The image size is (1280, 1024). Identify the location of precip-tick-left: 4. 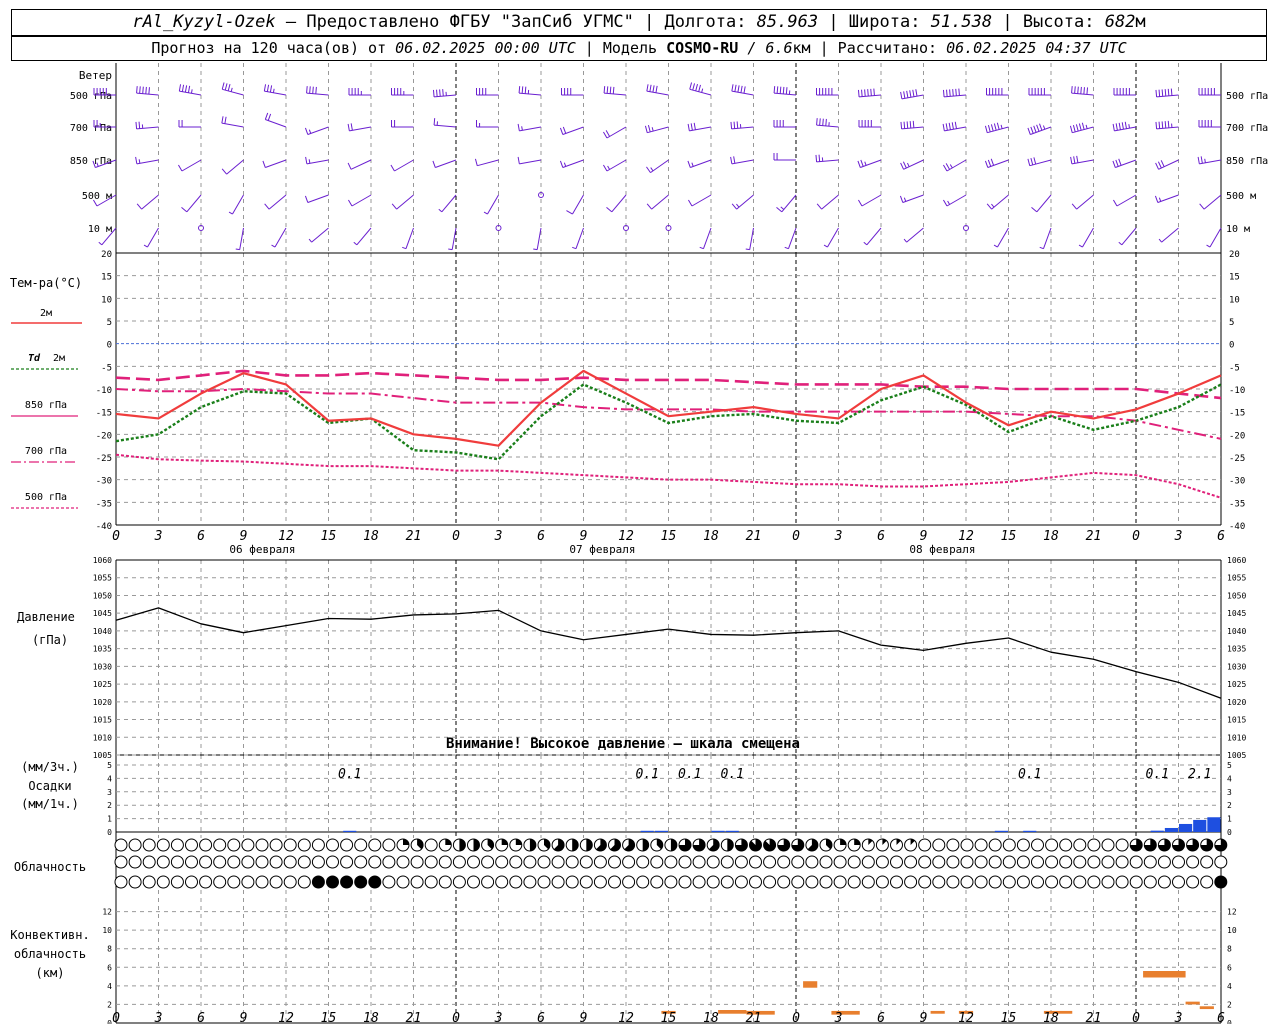
(109, 778).